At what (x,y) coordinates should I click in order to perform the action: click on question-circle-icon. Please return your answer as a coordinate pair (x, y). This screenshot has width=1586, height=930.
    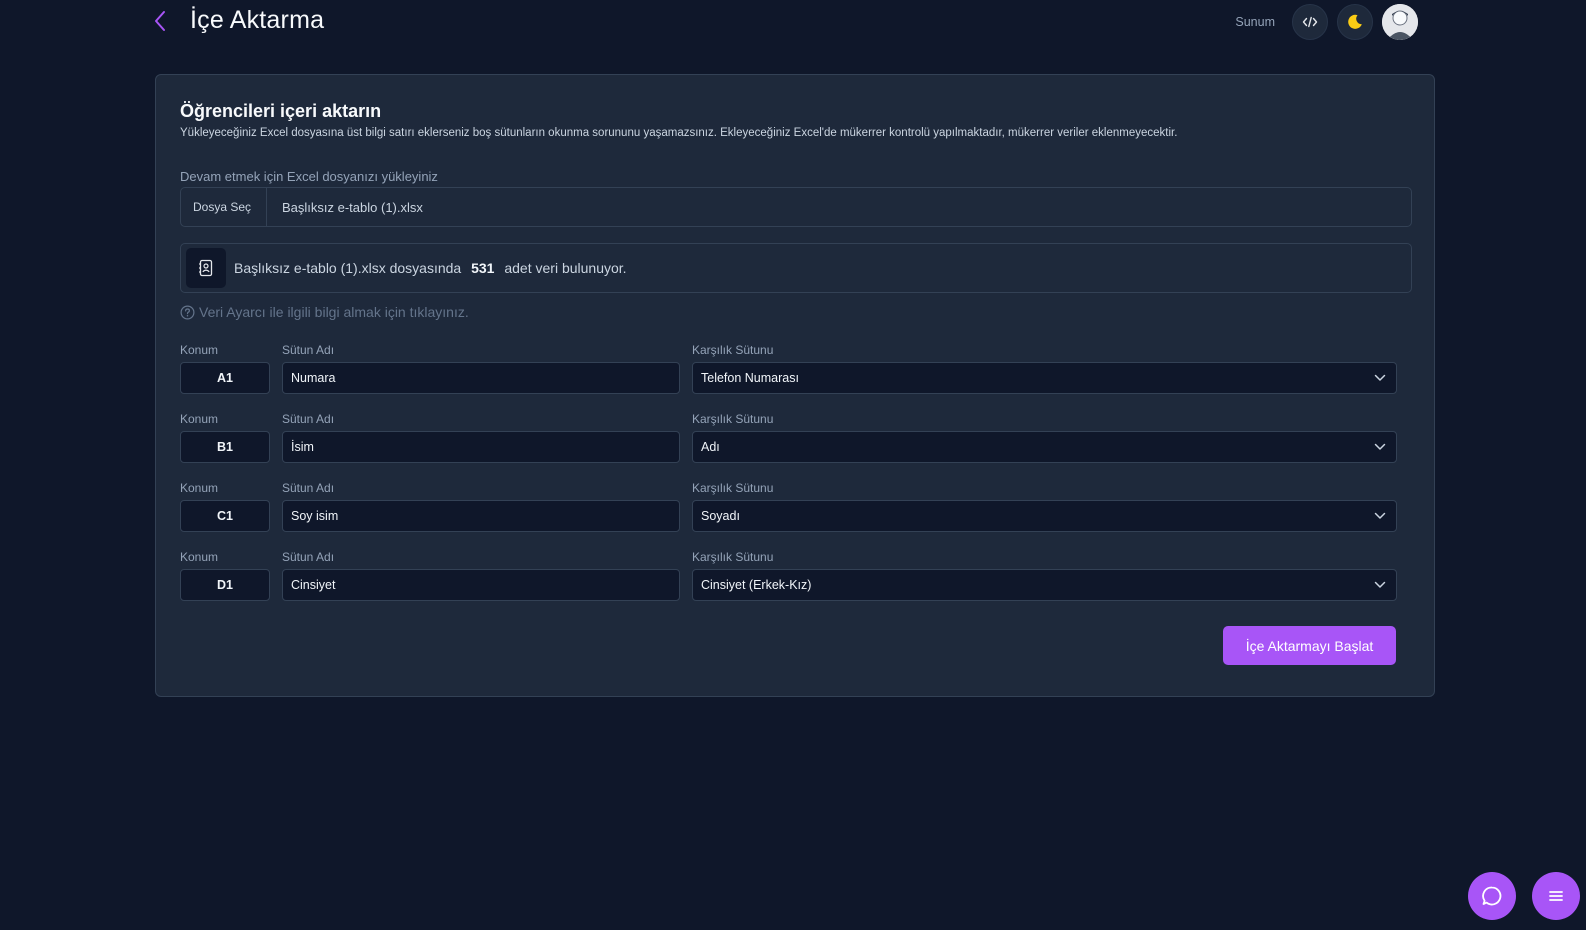
    Looking at the image, I should click on (187, 312).